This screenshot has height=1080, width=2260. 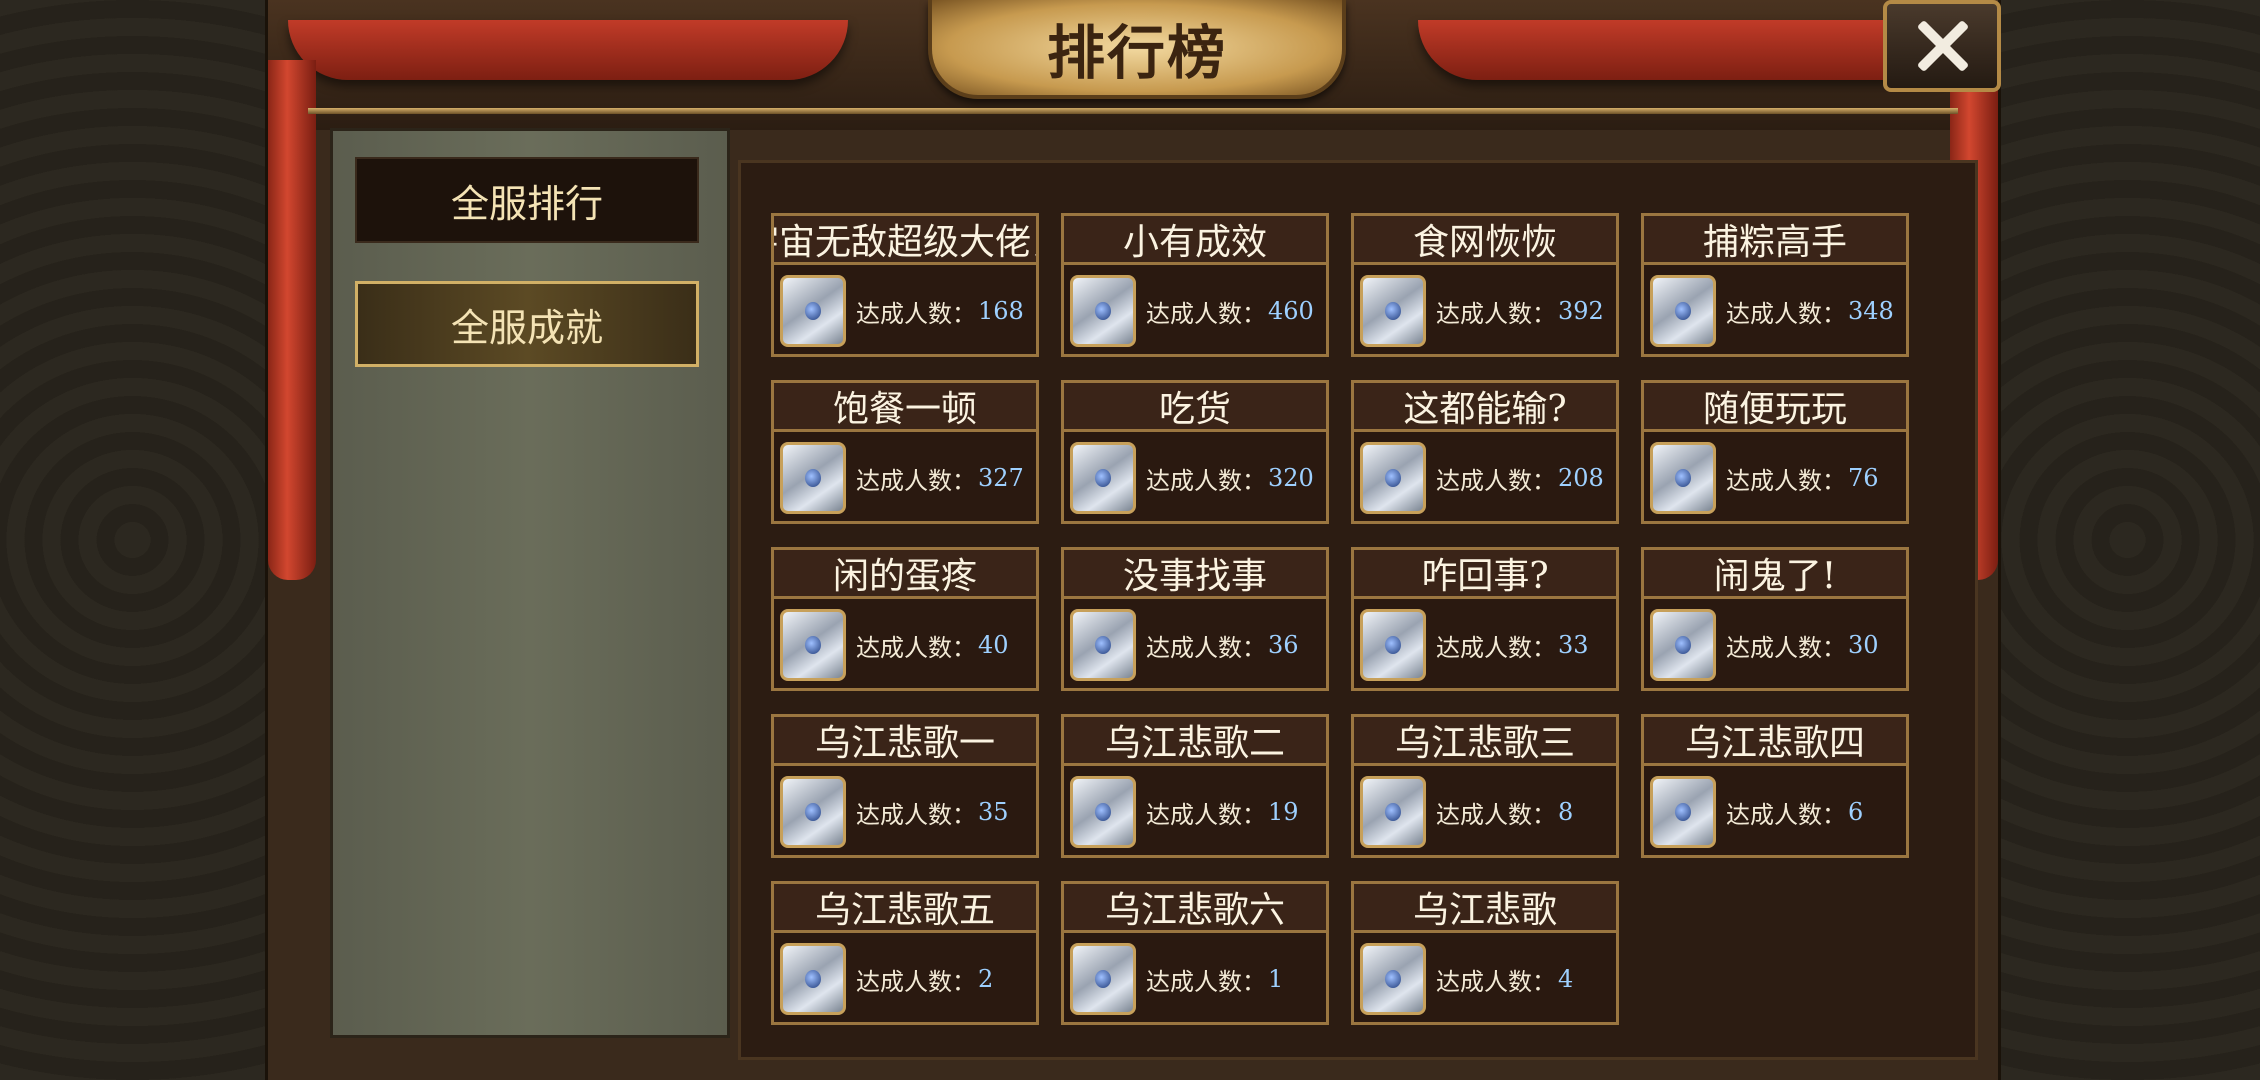 What do you see at coordinates (527, 324) in the screenshot?
I see `tab-server-achievement: 全服成就` at bounding box center [527, 324].